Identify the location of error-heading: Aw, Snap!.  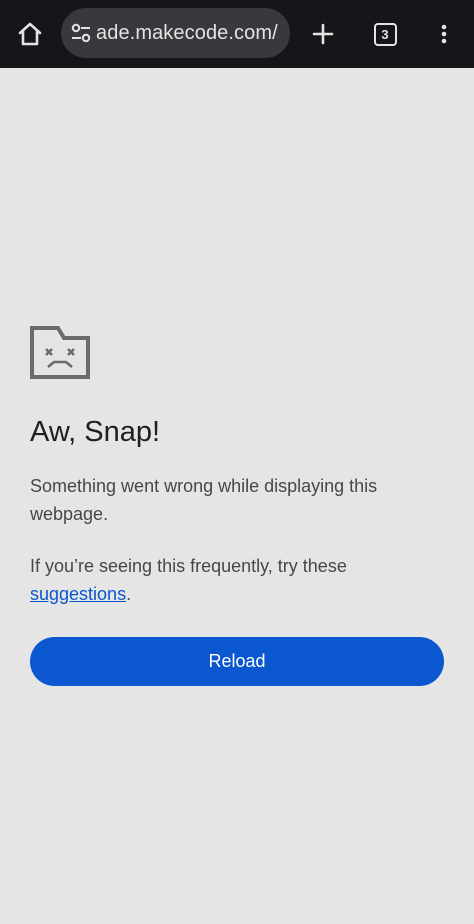
(95, 432).